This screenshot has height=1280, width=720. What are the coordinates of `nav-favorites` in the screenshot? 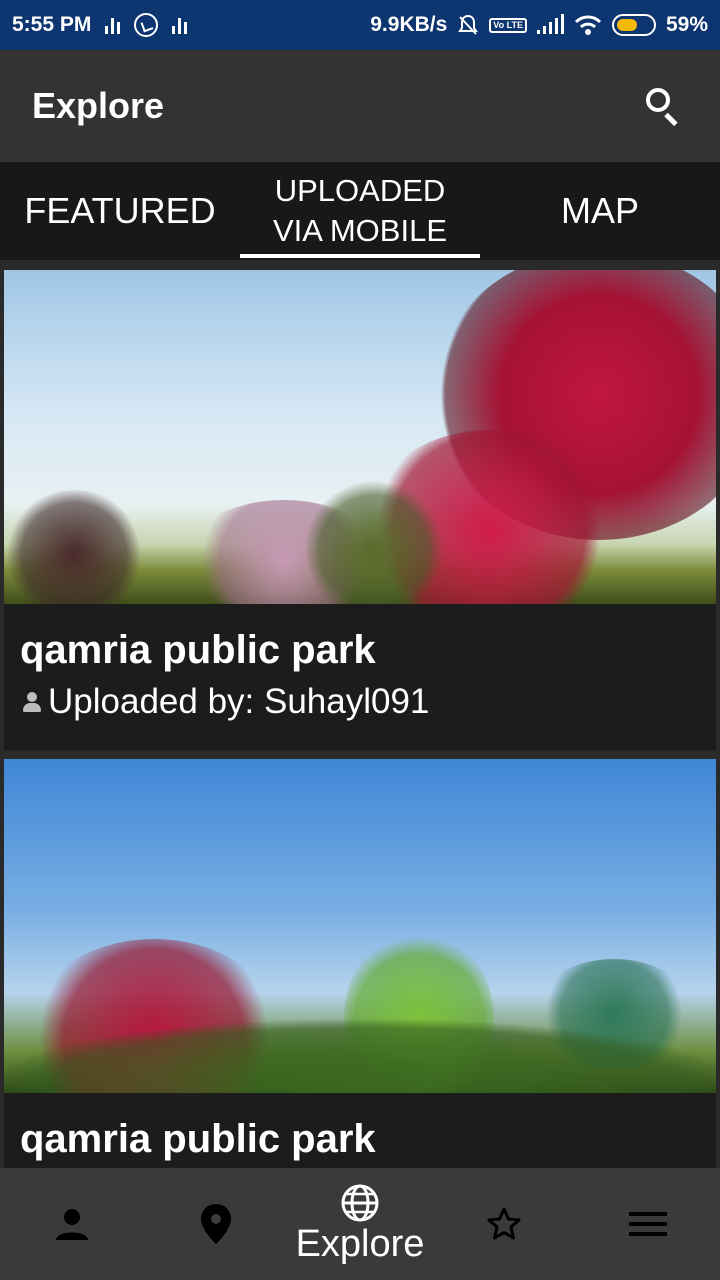 It's located at (504, 1224).